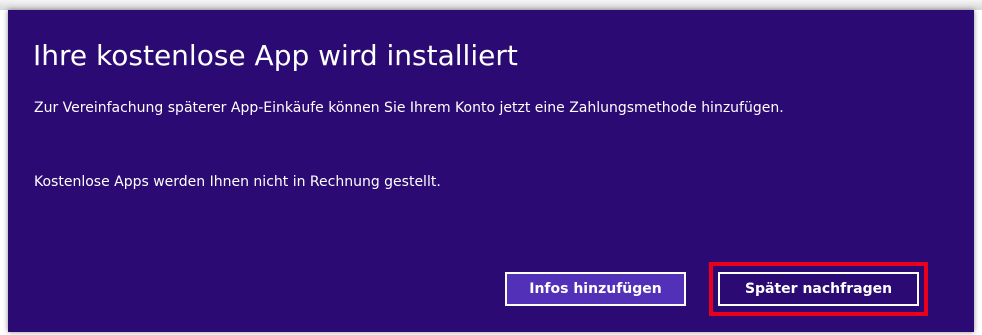 This screenshot has height=335, width=982. I want to click on dialog-title: Ihre kostenlose App wird installiert, so click(275, 55).